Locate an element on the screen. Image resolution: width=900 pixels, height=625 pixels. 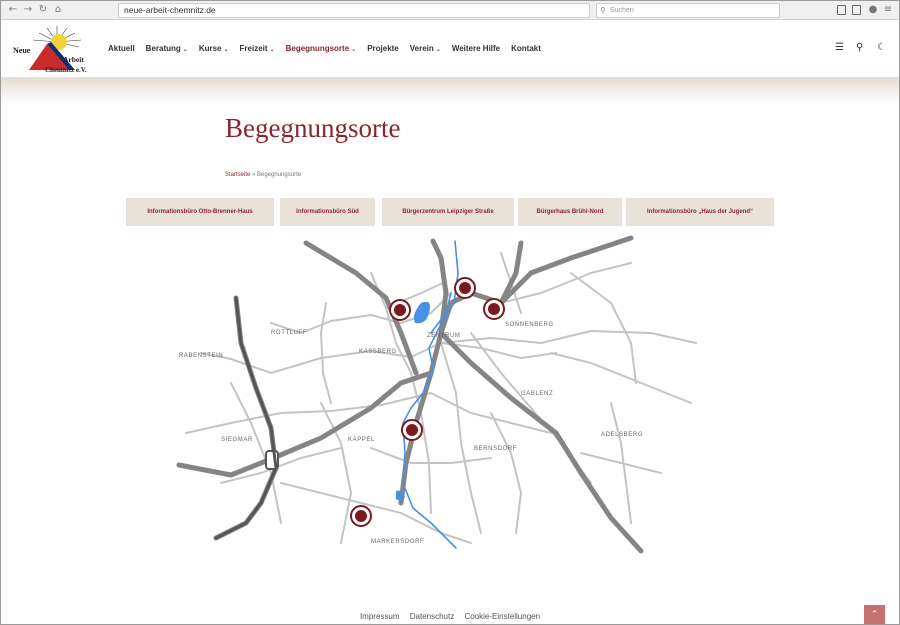
district-label: ADELSBERG is located at coordinates (622, 435).